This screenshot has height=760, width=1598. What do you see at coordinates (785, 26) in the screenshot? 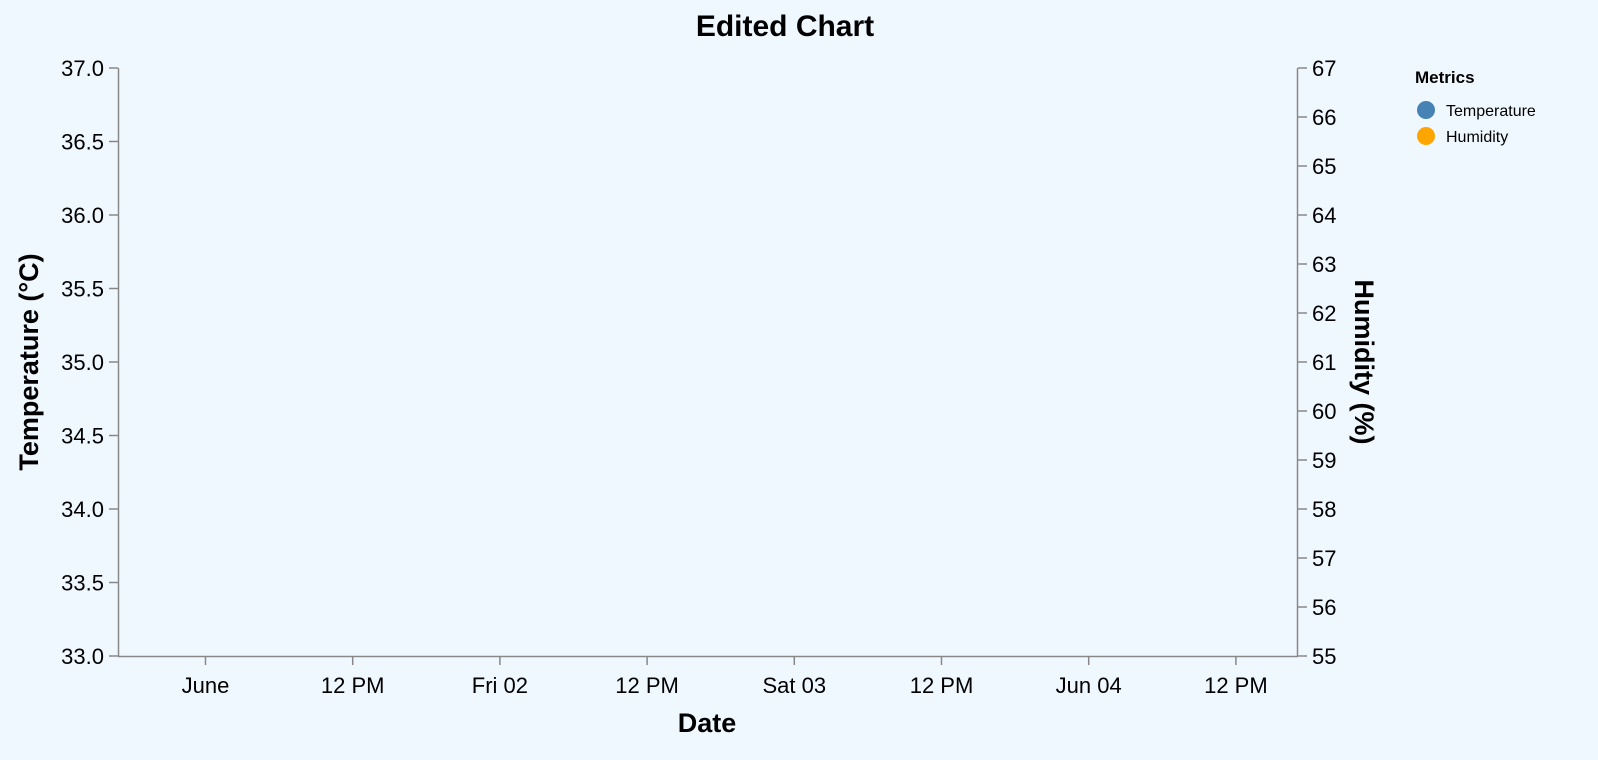
I see `chart-title: Edited Chart` at bounding box center [785, 26].